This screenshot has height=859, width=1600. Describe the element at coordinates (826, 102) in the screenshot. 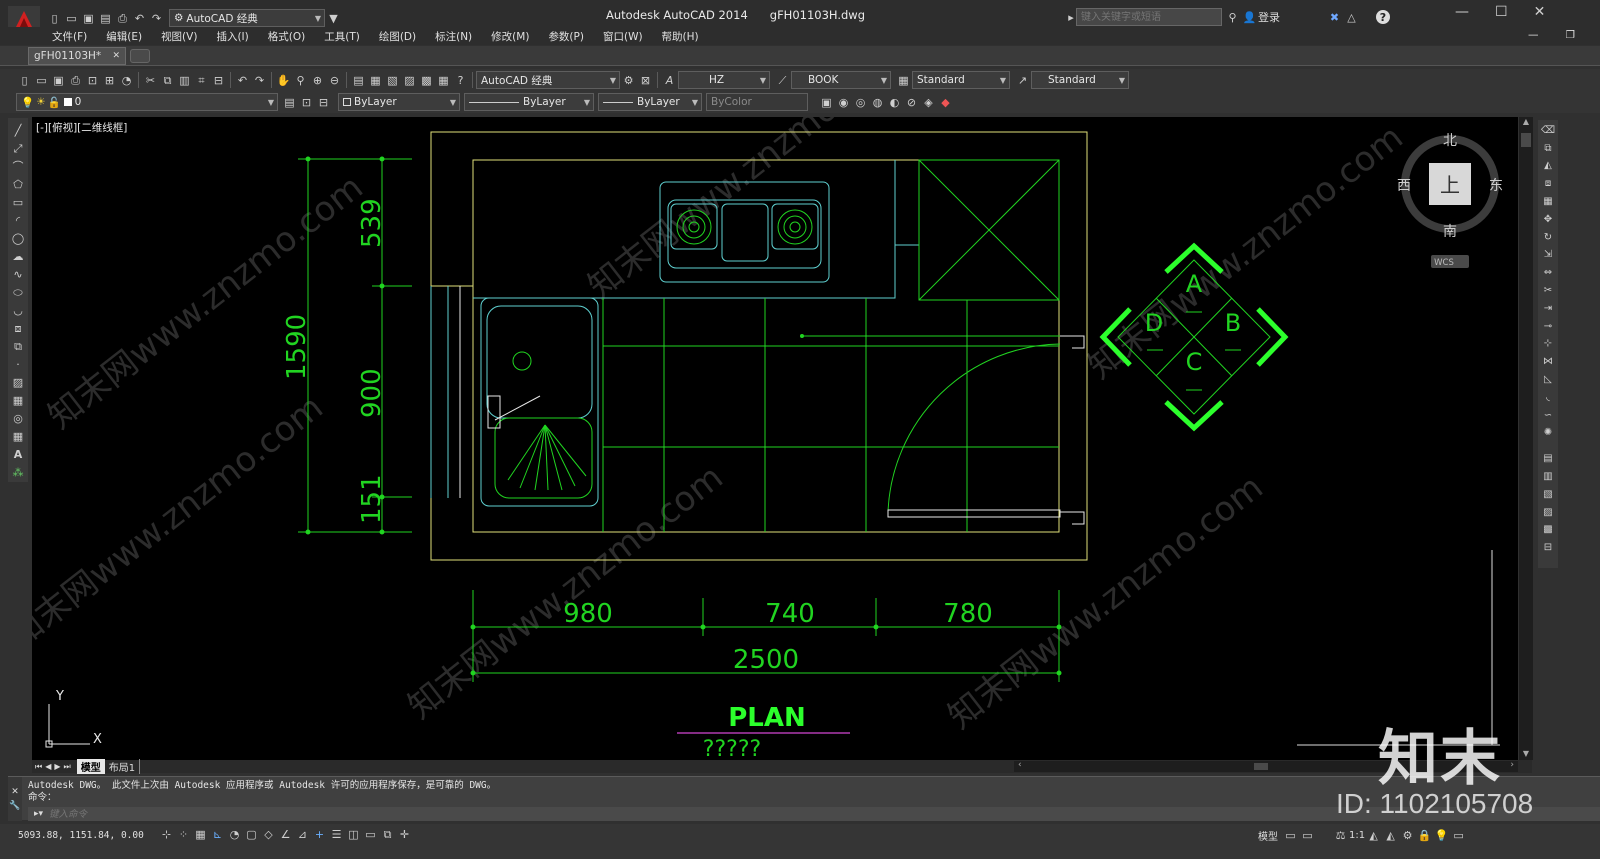

I see `view-icon-1: ▣` at that location.